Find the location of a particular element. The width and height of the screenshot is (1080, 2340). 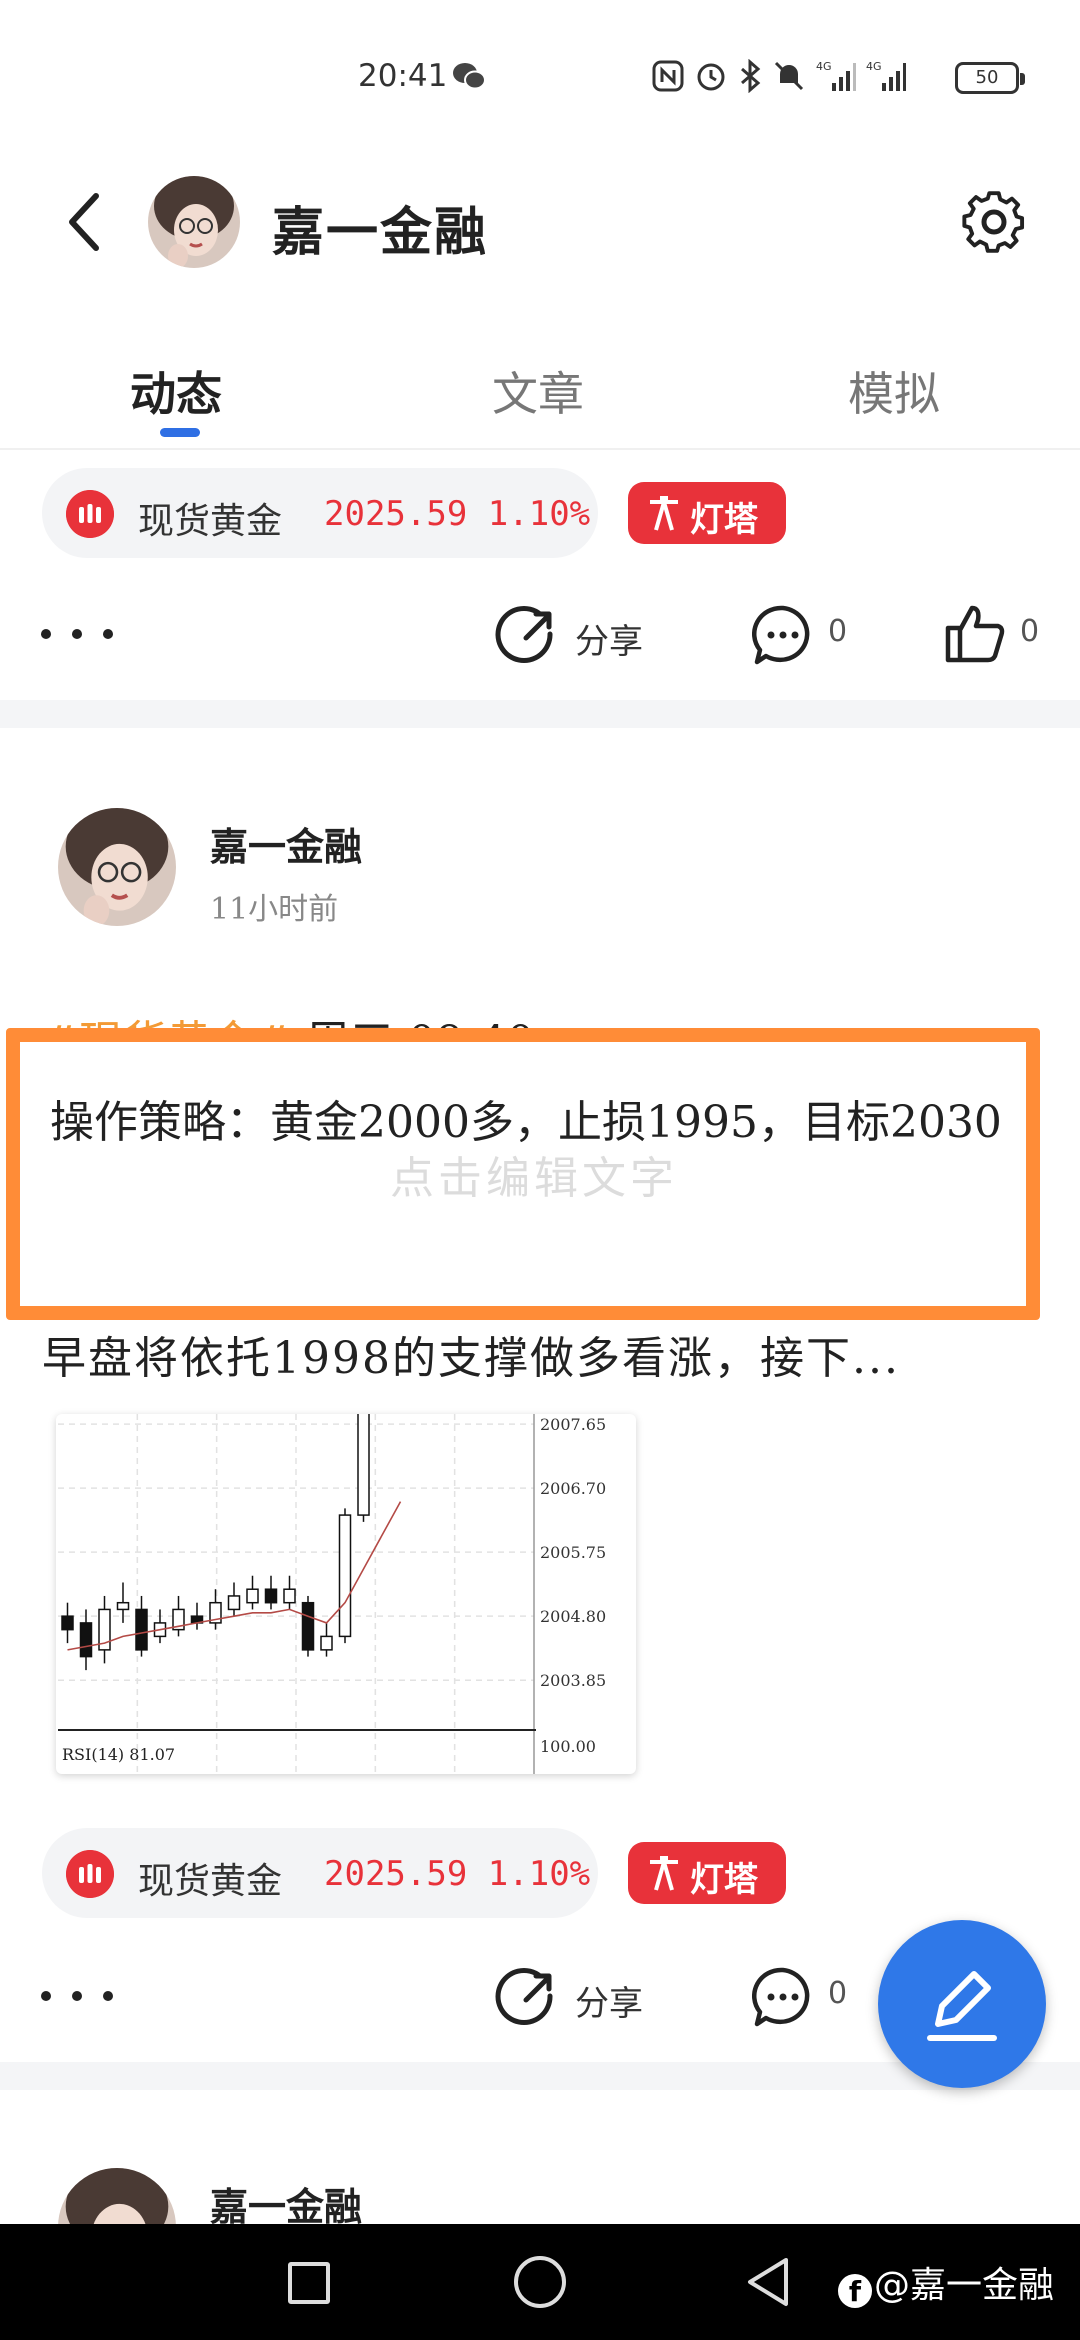

chart-y-tick-label: 2006.70 is located at coordinates (573, 1488).